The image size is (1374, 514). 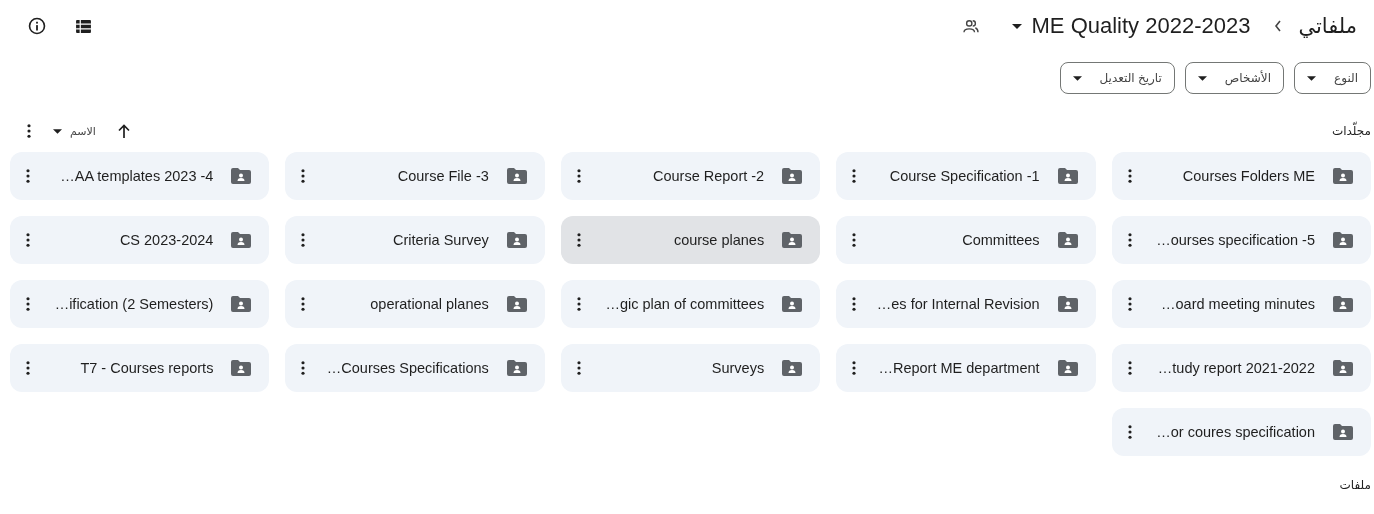 I want to click on filter-chip: الأشخاص, so click(x=1234, y=78).